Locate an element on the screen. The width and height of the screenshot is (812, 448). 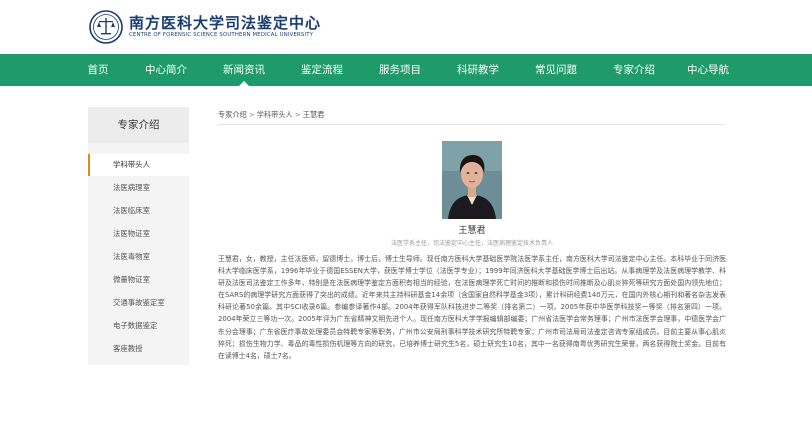
nav-item-services: 服务项目 is located at coordinates (400, 70).